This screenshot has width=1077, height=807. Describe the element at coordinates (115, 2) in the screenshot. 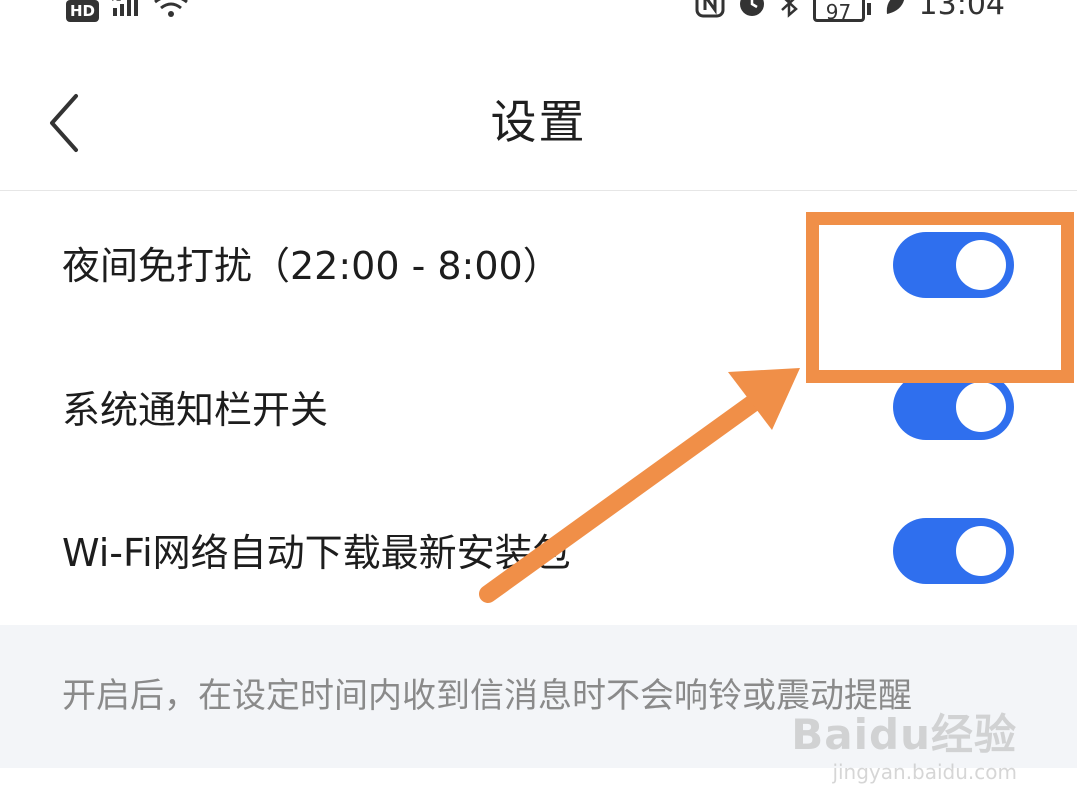

I see `svg-text: 4G` at that location.